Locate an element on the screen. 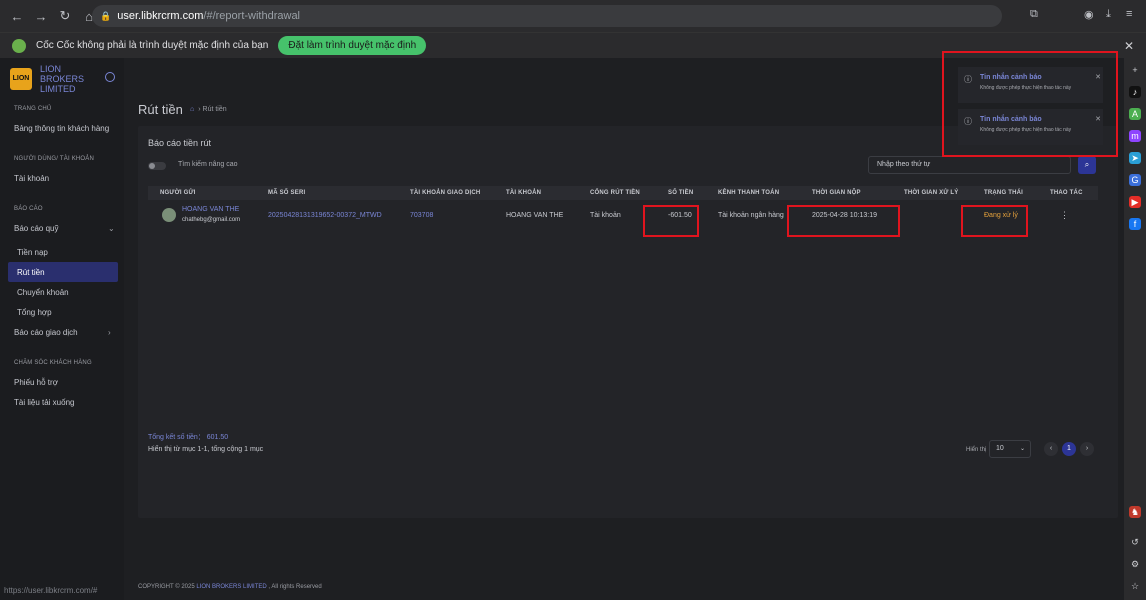  breadcrumb: ⌂ › Rút tiền is located at coordinates (208, 109).